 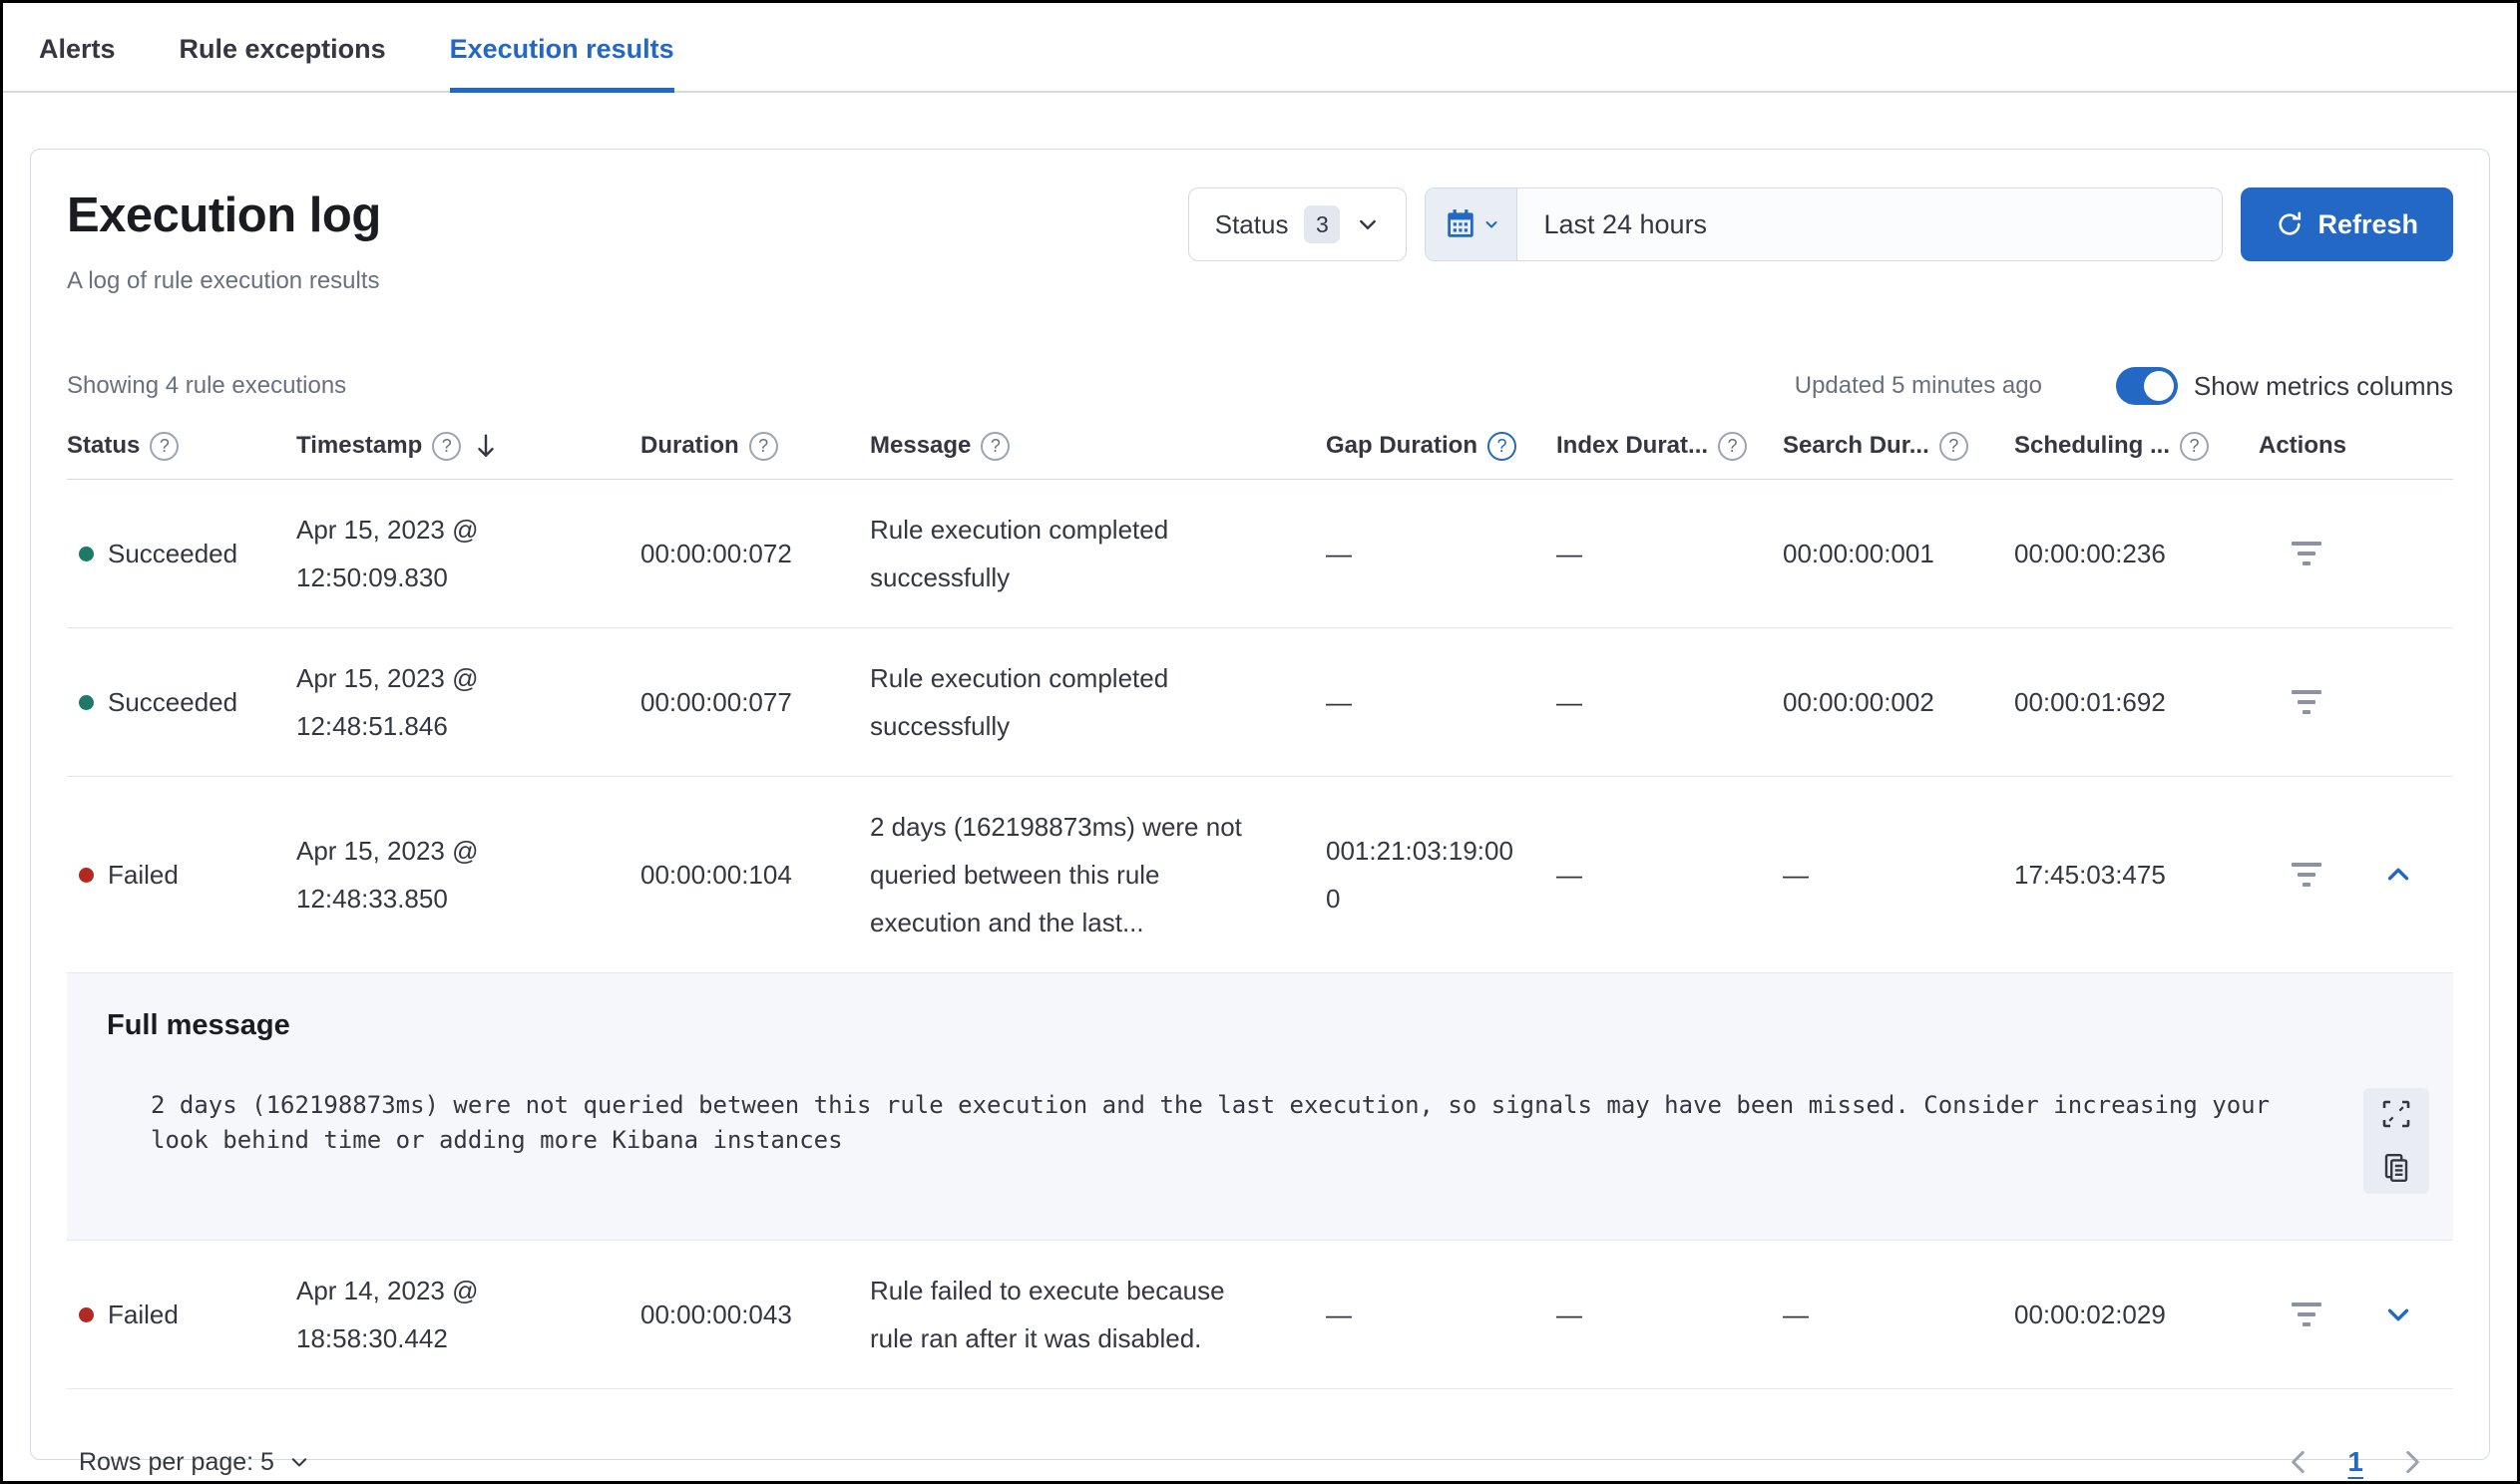 I want to click on date-range-value: Last 24 hours, so click(x=1625, y=223).